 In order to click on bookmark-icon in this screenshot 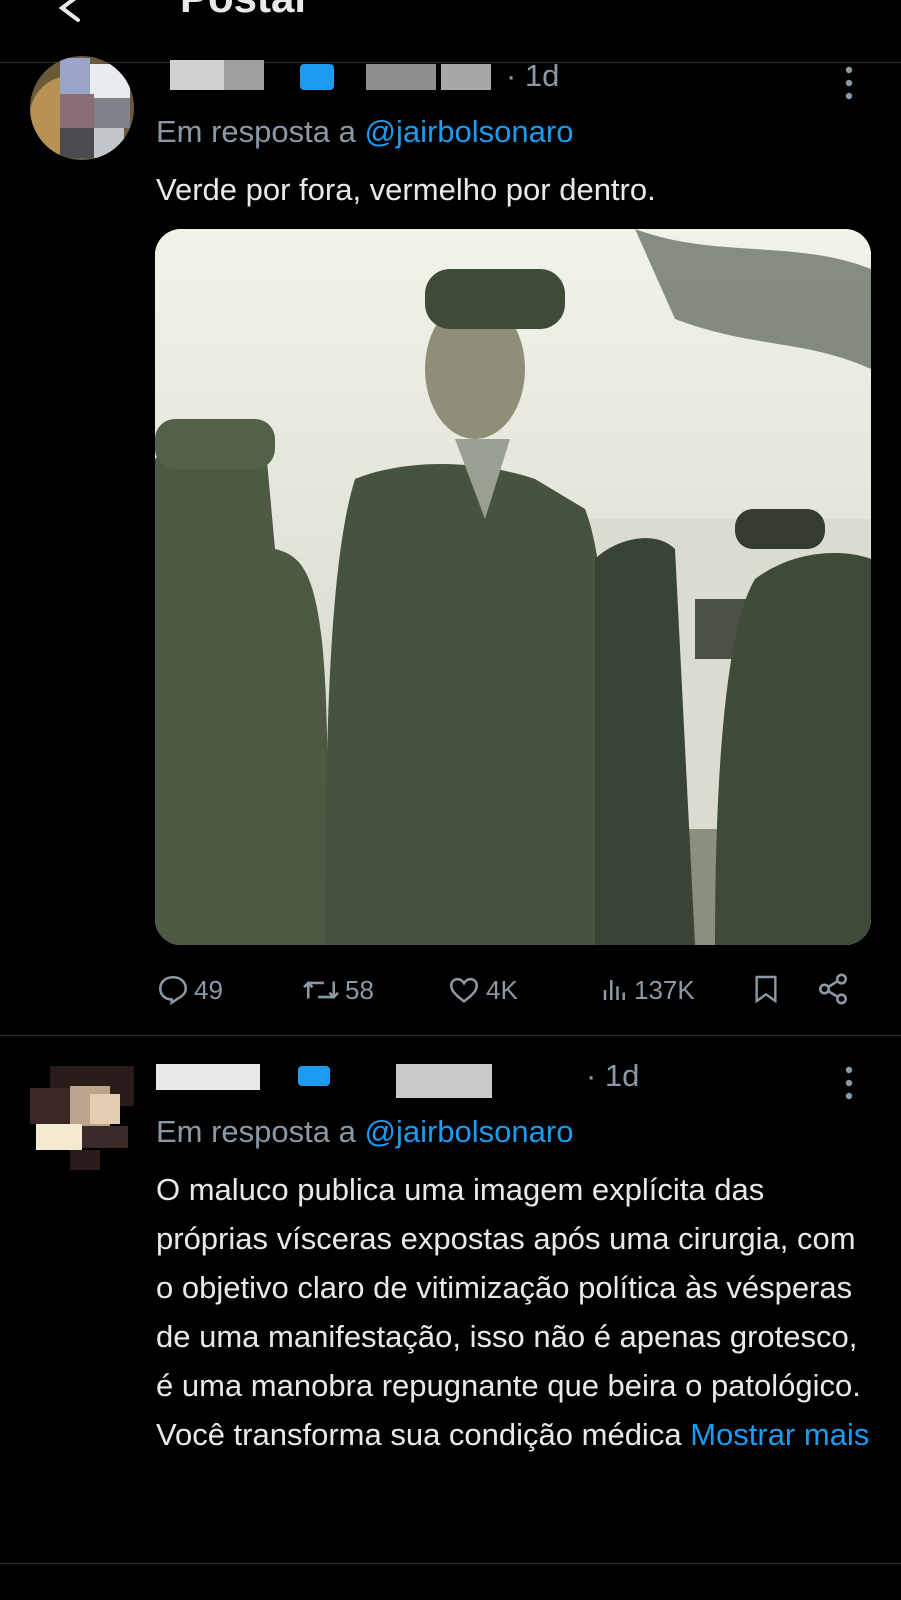, I will do `click(766, 989)`.